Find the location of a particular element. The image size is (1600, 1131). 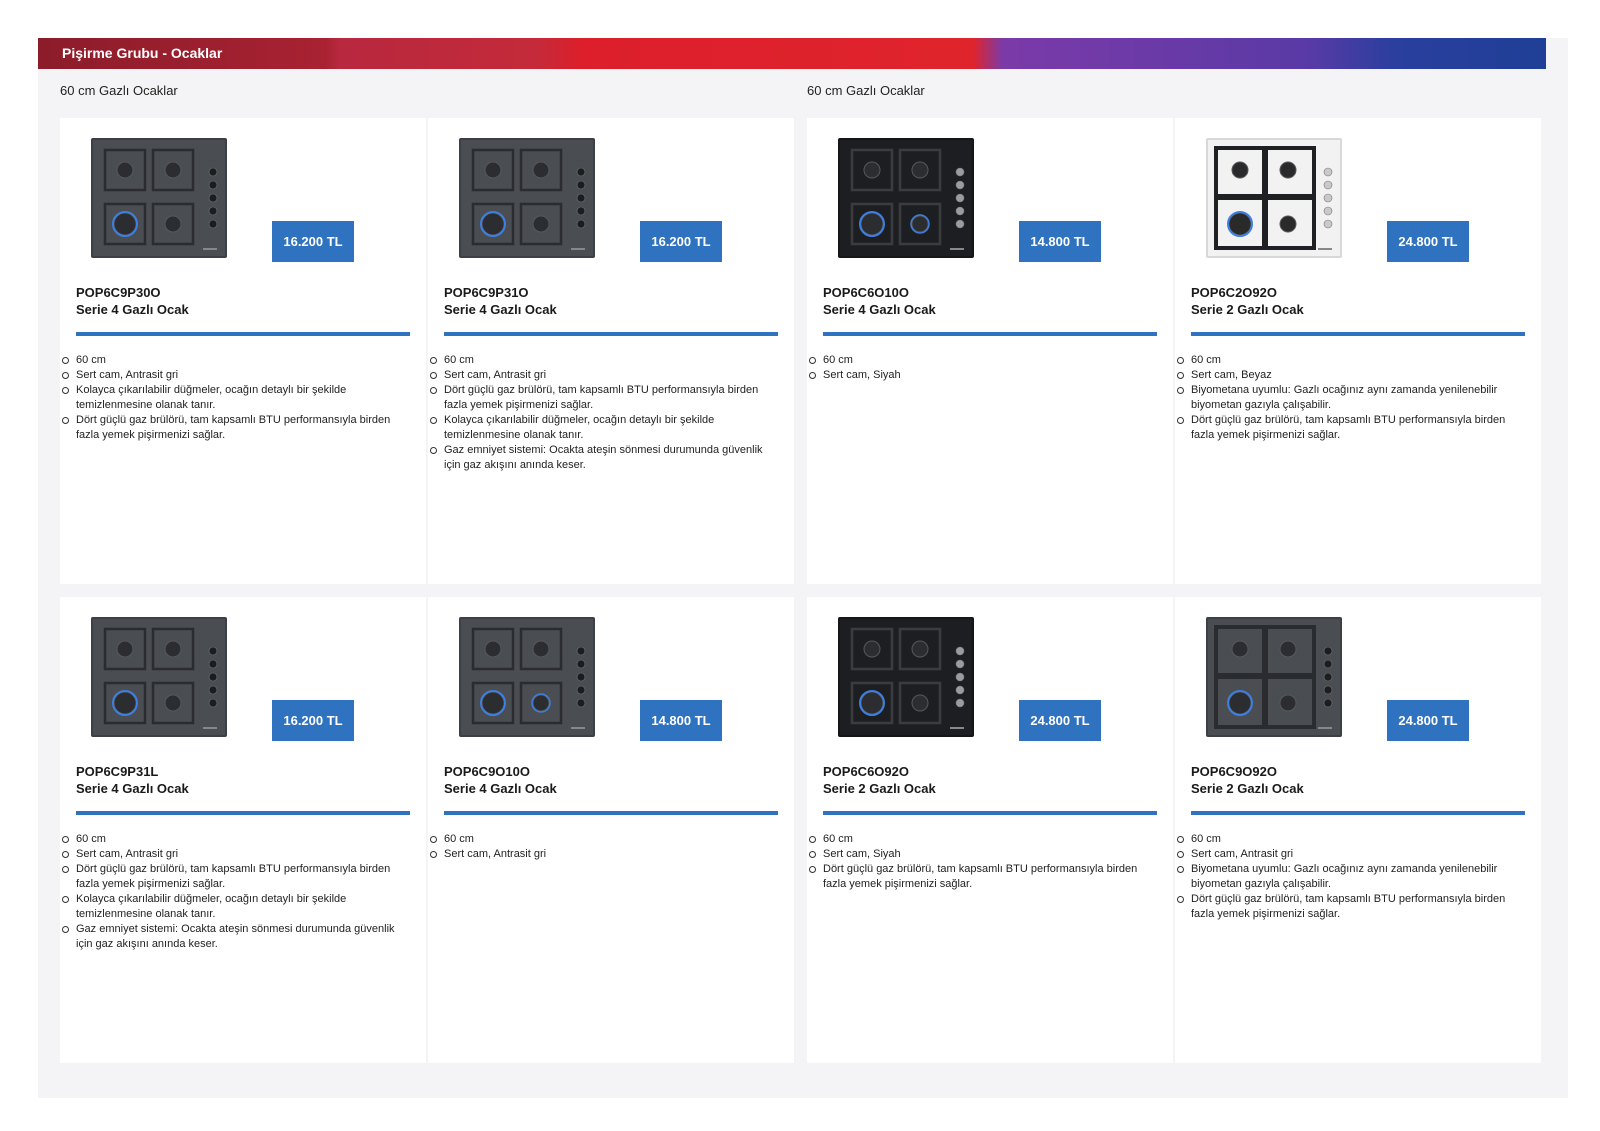

feature-list: 60 cm Sert cam, Antrasit gri is located at coordinates (602, 847).